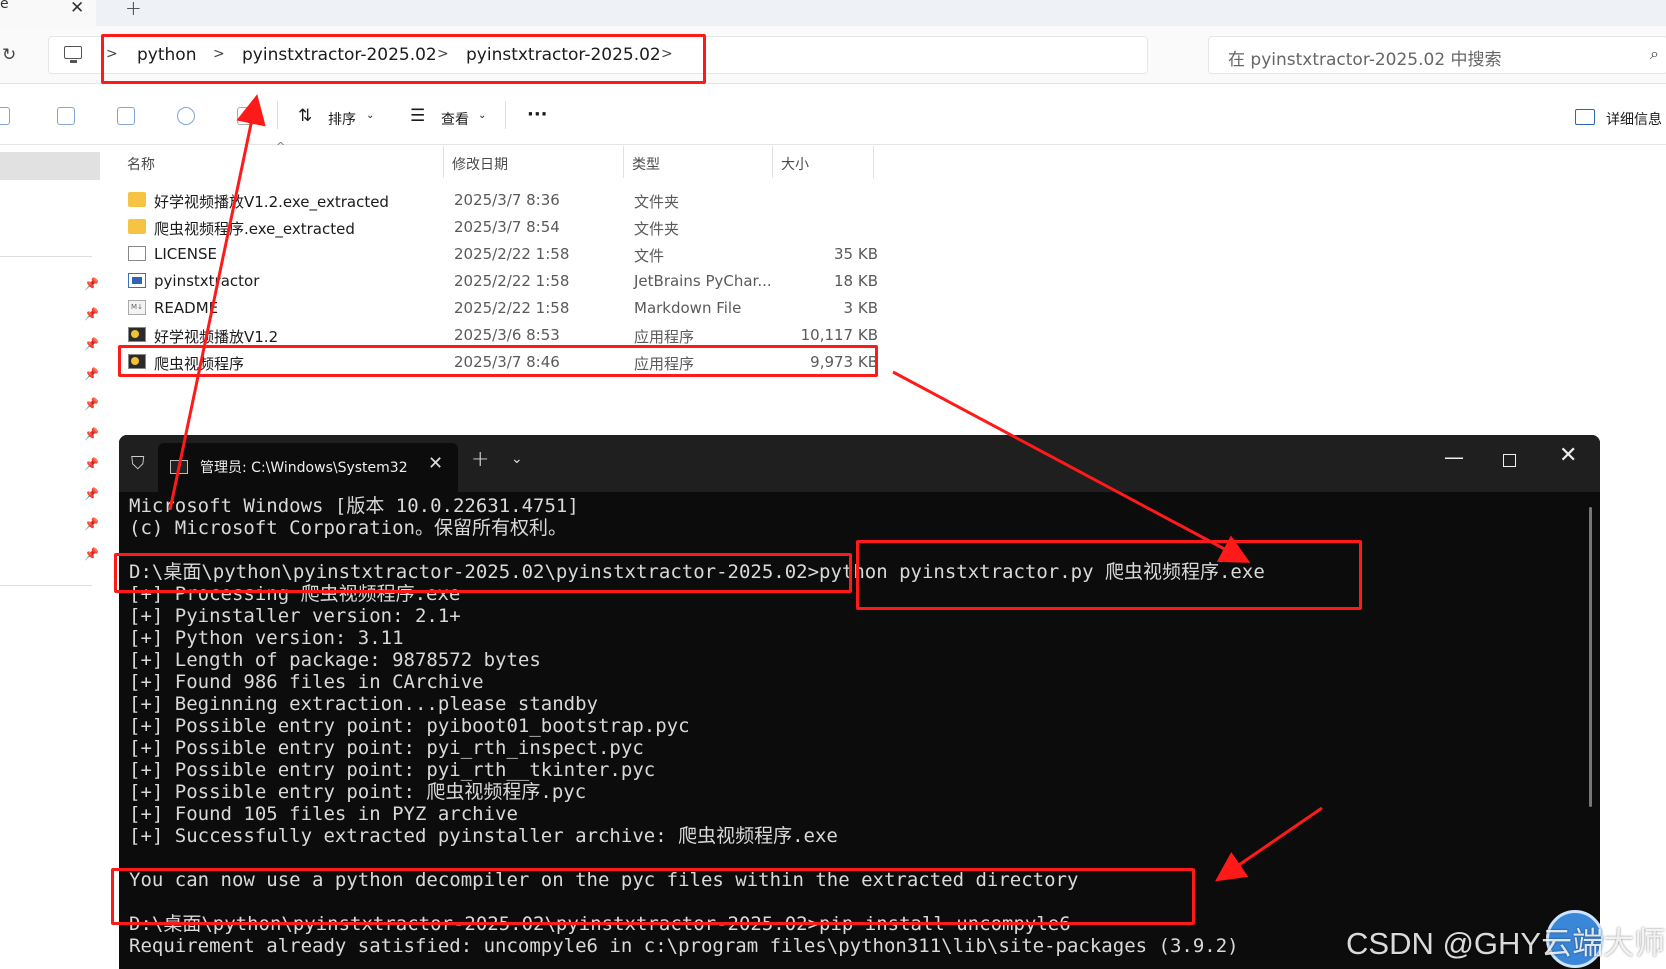  Describe the element at coordinates (1071, 466) in the screenshot. I see `arrow-to-command` at that location.